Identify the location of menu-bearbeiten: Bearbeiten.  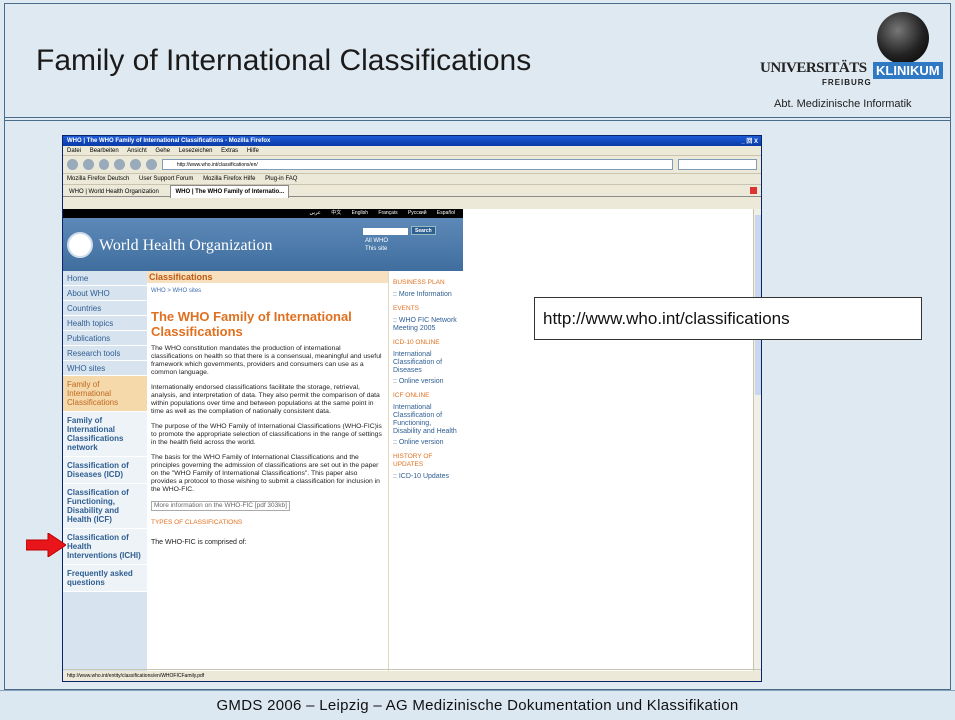
(104, 151).